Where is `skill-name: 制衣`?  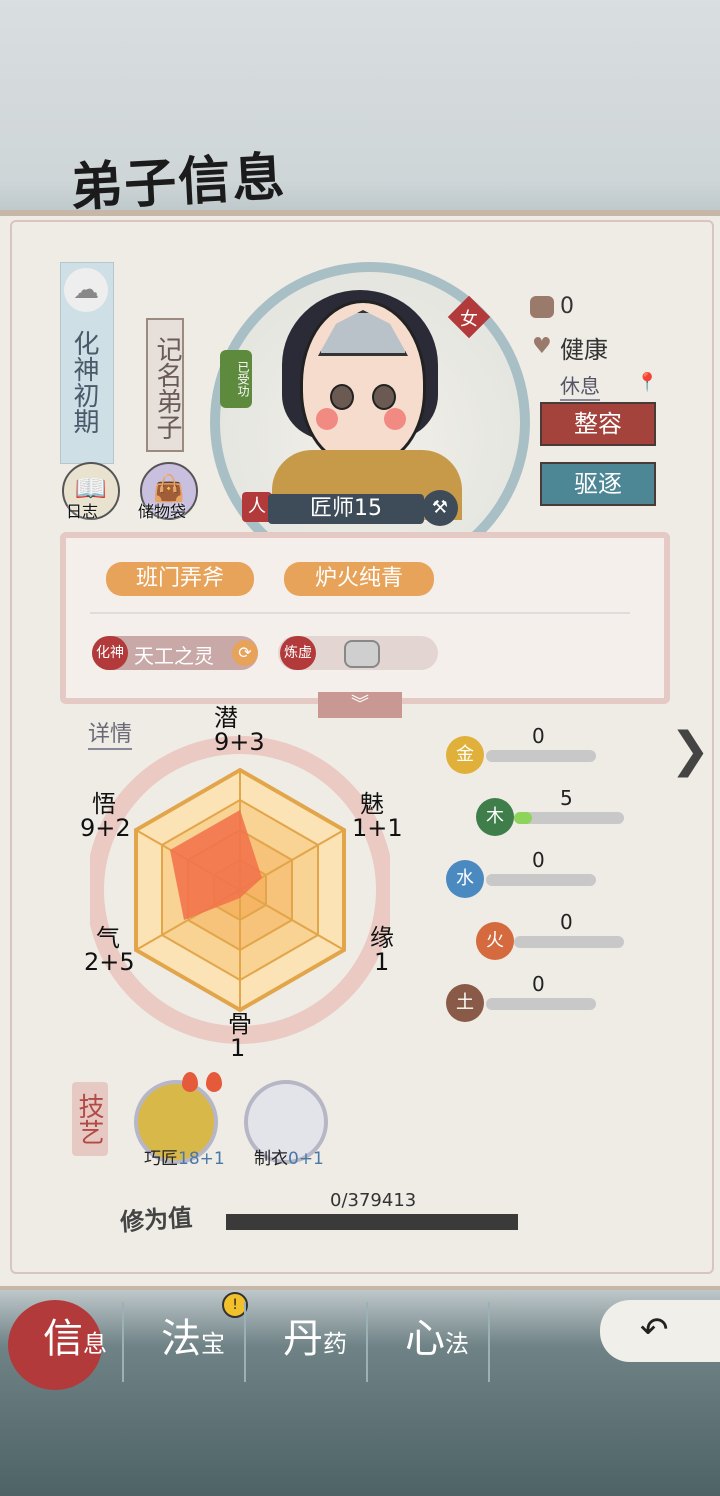
skill-name: 制衣 is located at coordinates (271, 1159).